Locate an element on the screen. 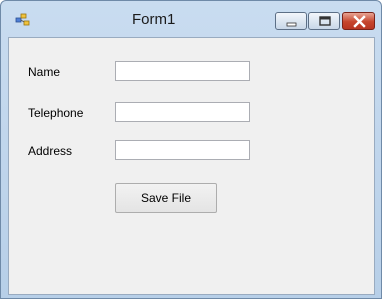  address-field is located at coordinates (182, 150).